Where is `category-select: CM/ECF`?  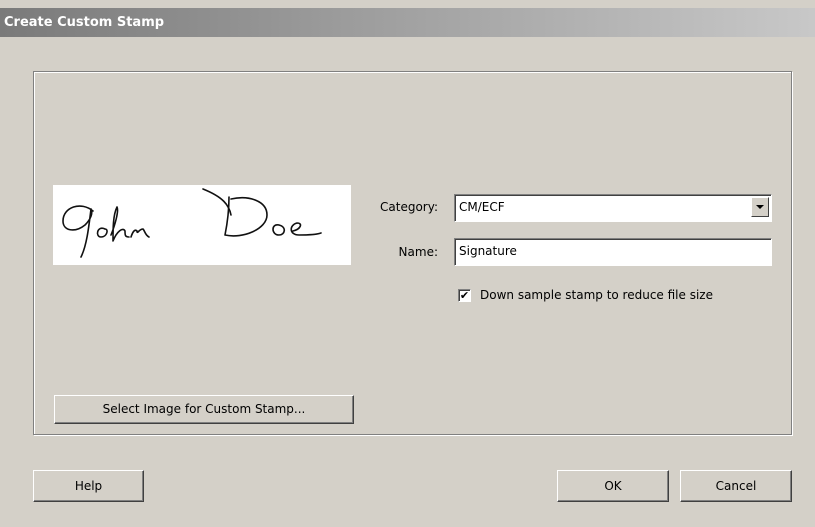
category-select: CM/ECF is located at coordinates (613, 208).